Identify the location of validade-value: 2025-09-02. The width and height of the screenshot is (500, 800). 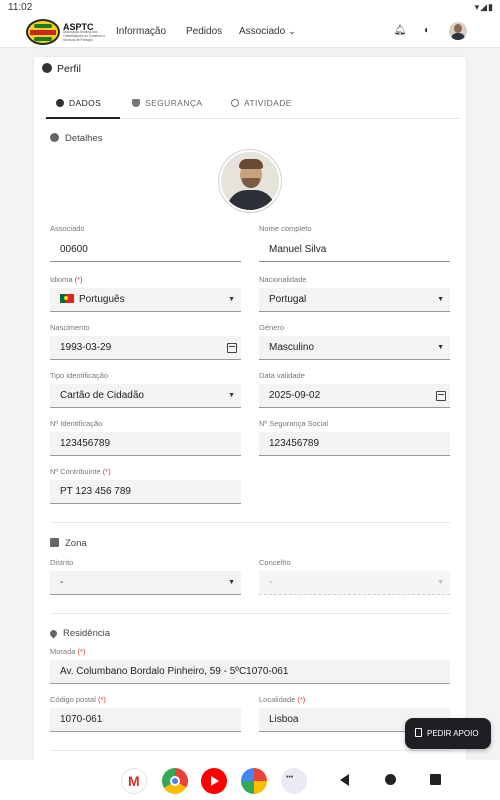
(295, 395).